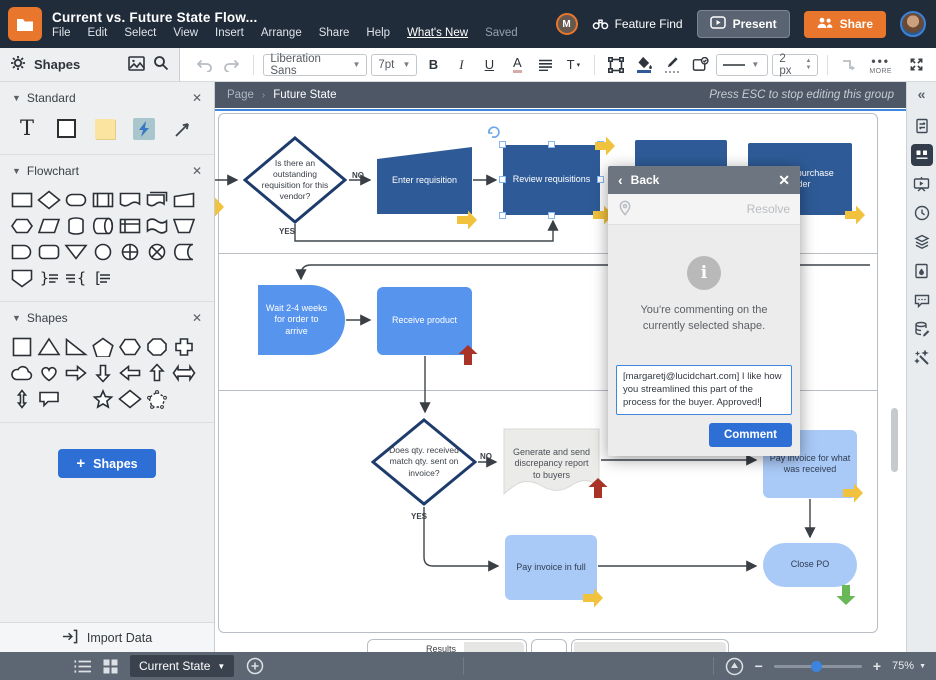  Describe the element at coordinates (157, 346) in the screenshot. I see `shape-octagon-icon` at that location.